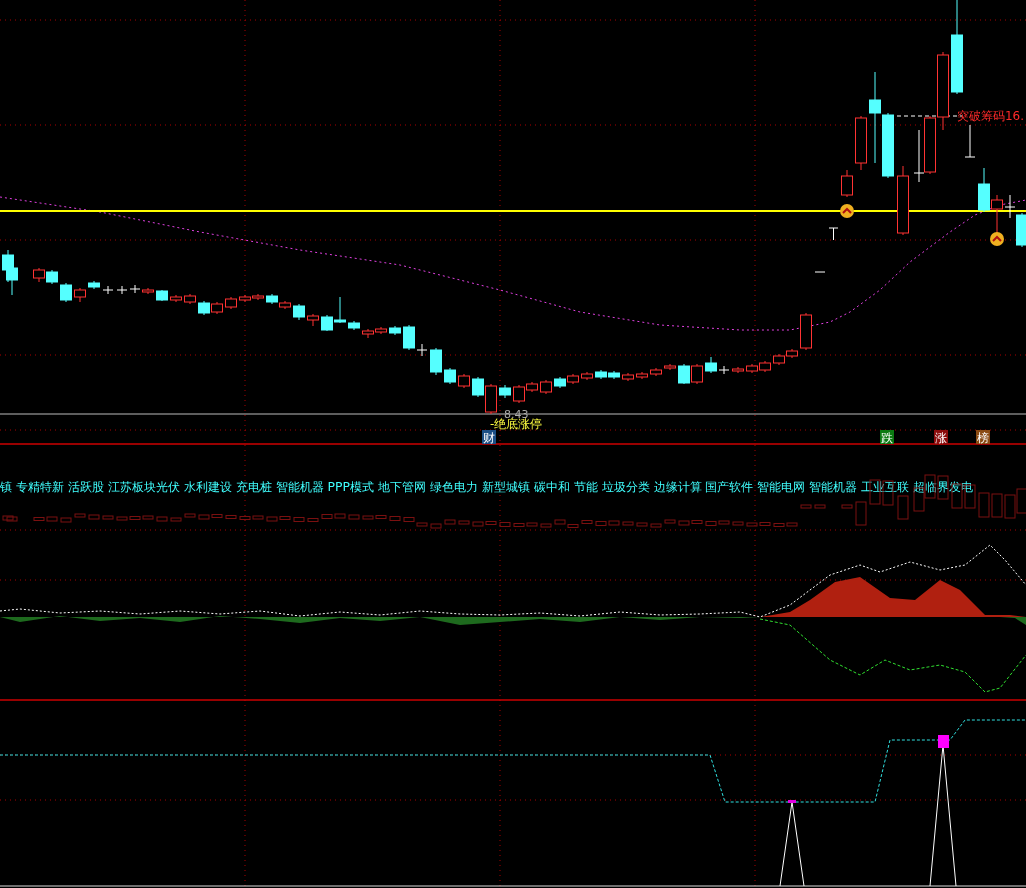 The width and height of the screenshot is (1026, 888). Describe the element at coordinates (487, 486) in the screenshot. I see `concept-list: 镇 专精特新 活跃股 江苏板块光伏 水利建设 充电桩 智能机器 PPP模式 地下管网 绿色电力 新型城镇 碳中和 节能 垃圾分类 边缘计算 国产软件 智能电网 智能机器 工业互联 超临界发电` at that location.